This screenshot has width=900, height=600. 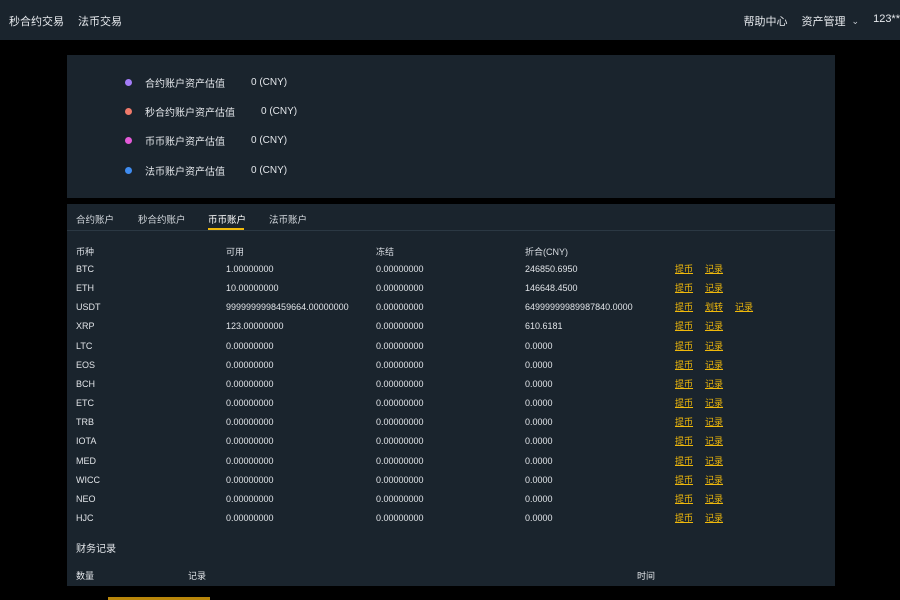 What do you see at coordinates (252, 288) in the screenshot?
I see `cell-available: 10.00000000` at bounding box center [252, 288].